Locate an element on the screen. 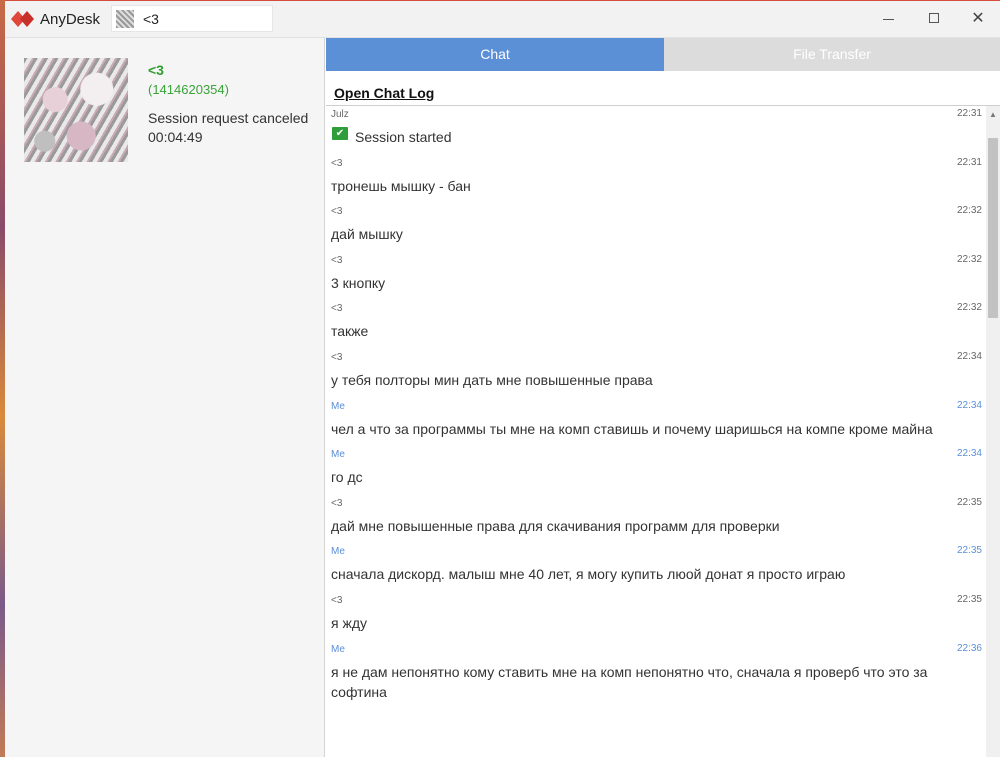 The width and height of the screenshot is (1000, 757). session-status: Session request canceled is located at coordinates (228, 118).